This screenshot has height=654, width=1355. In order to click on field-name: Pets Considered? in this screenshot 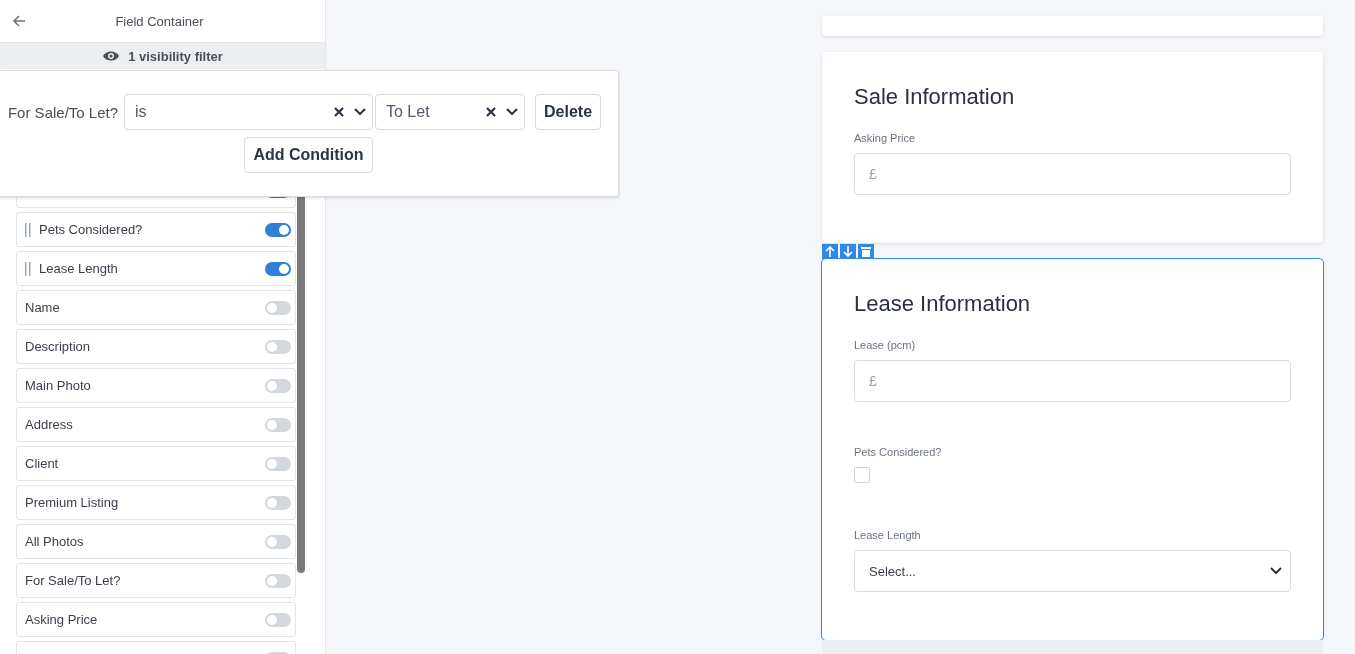, I will do `click(91, 229)`.